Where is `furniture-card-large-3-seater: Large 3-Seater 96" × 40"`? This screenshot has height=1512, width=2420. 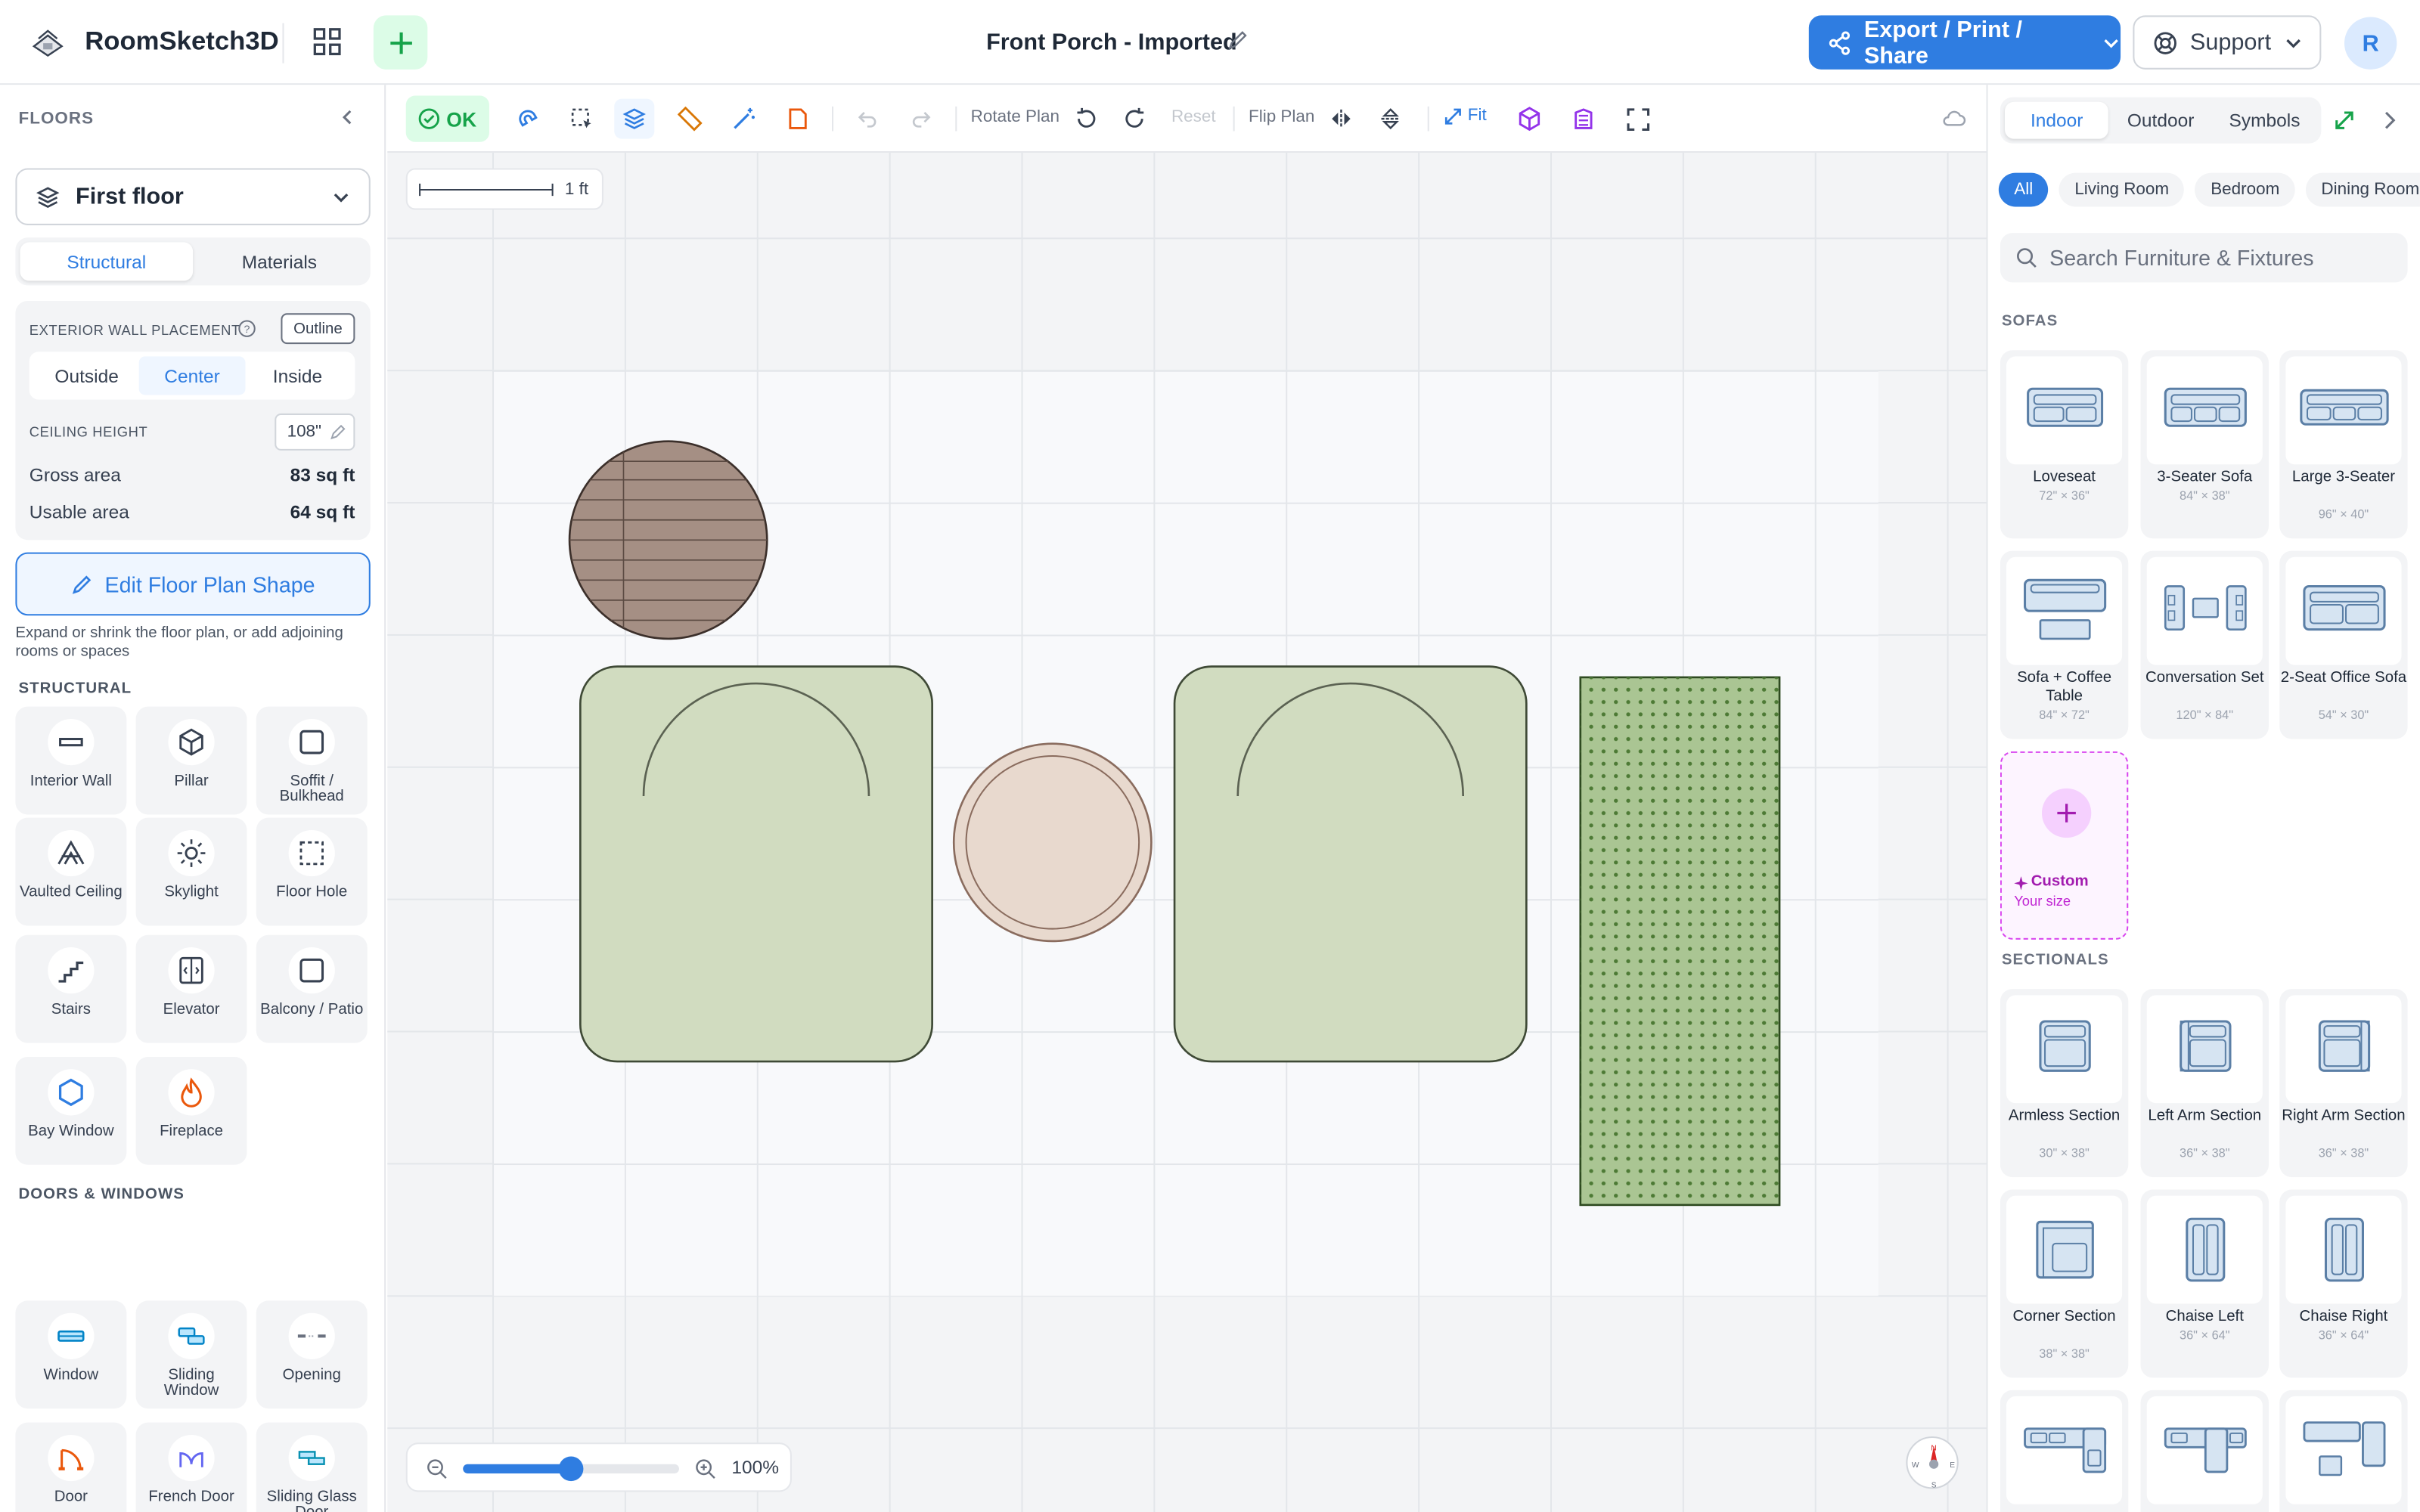
furniture-card-large-3-seater: Large 3-Seater 96" × 40" is located at coordinates (2343, 444).